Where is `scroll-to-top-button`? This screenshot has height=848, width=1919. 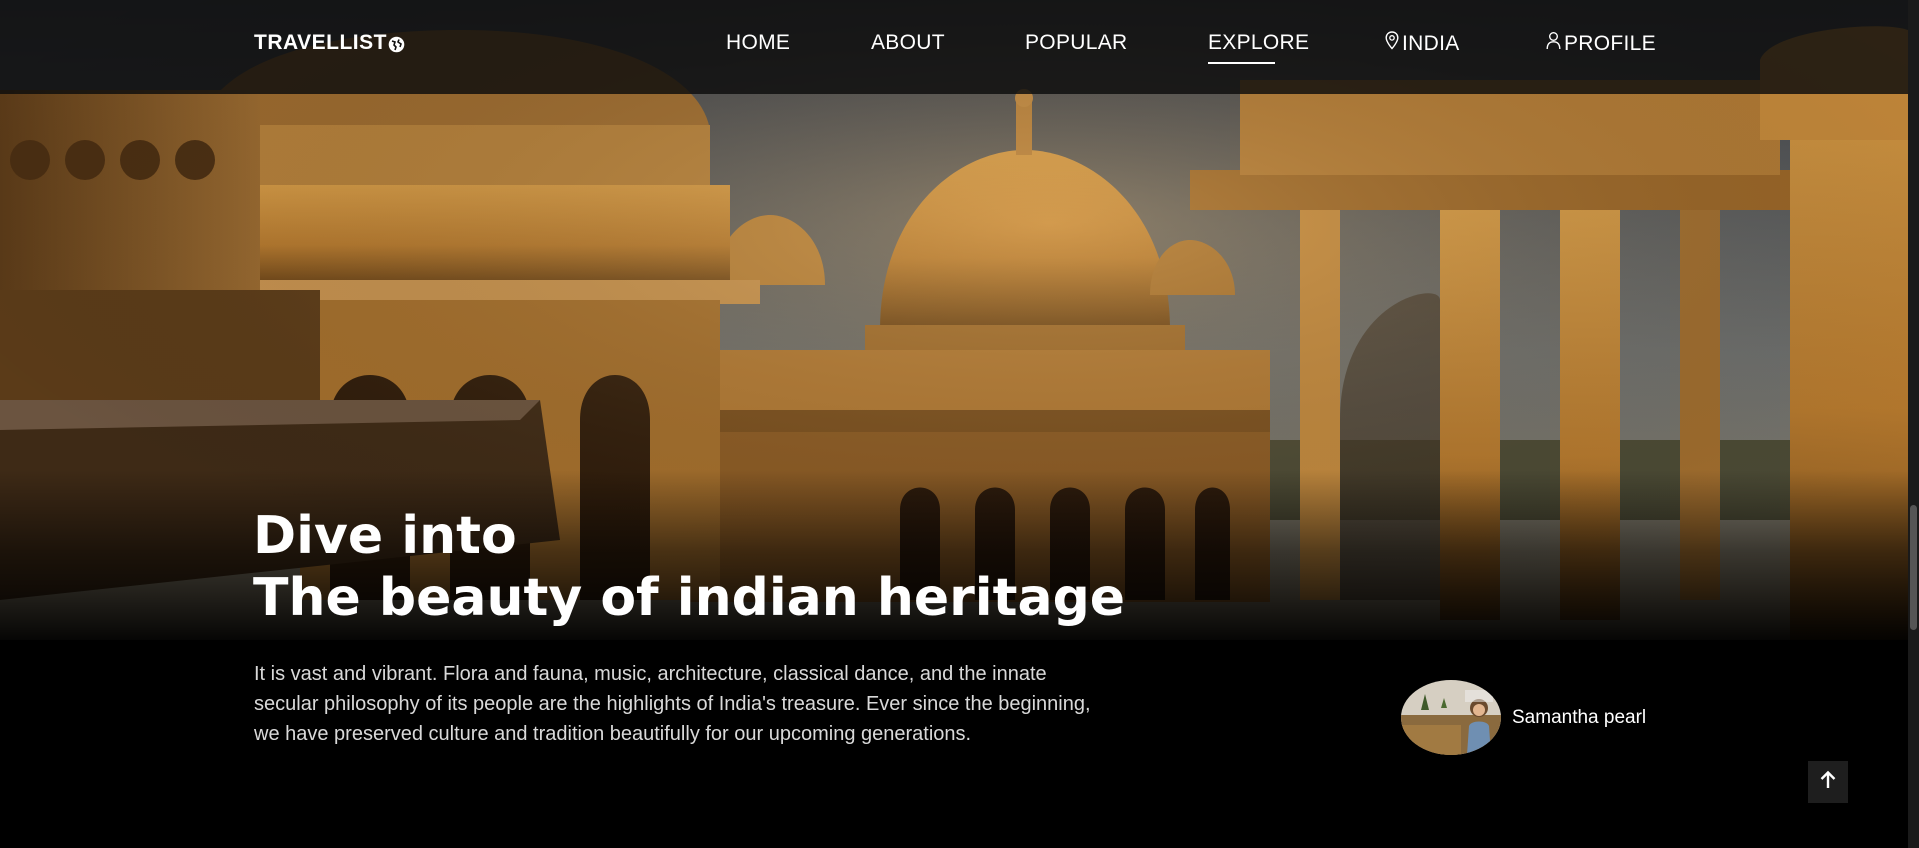
scroll-to-top-button is located at coordinates (1828, 782).